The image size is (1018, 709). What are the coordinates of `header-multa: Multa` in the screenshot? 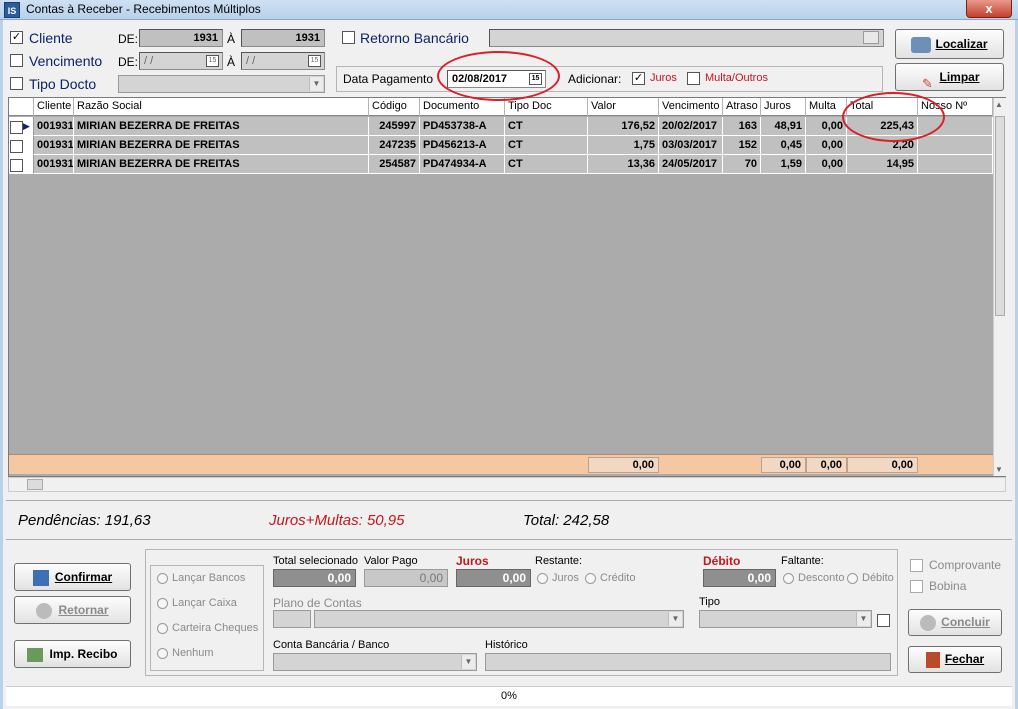 It's located at (826, 107).